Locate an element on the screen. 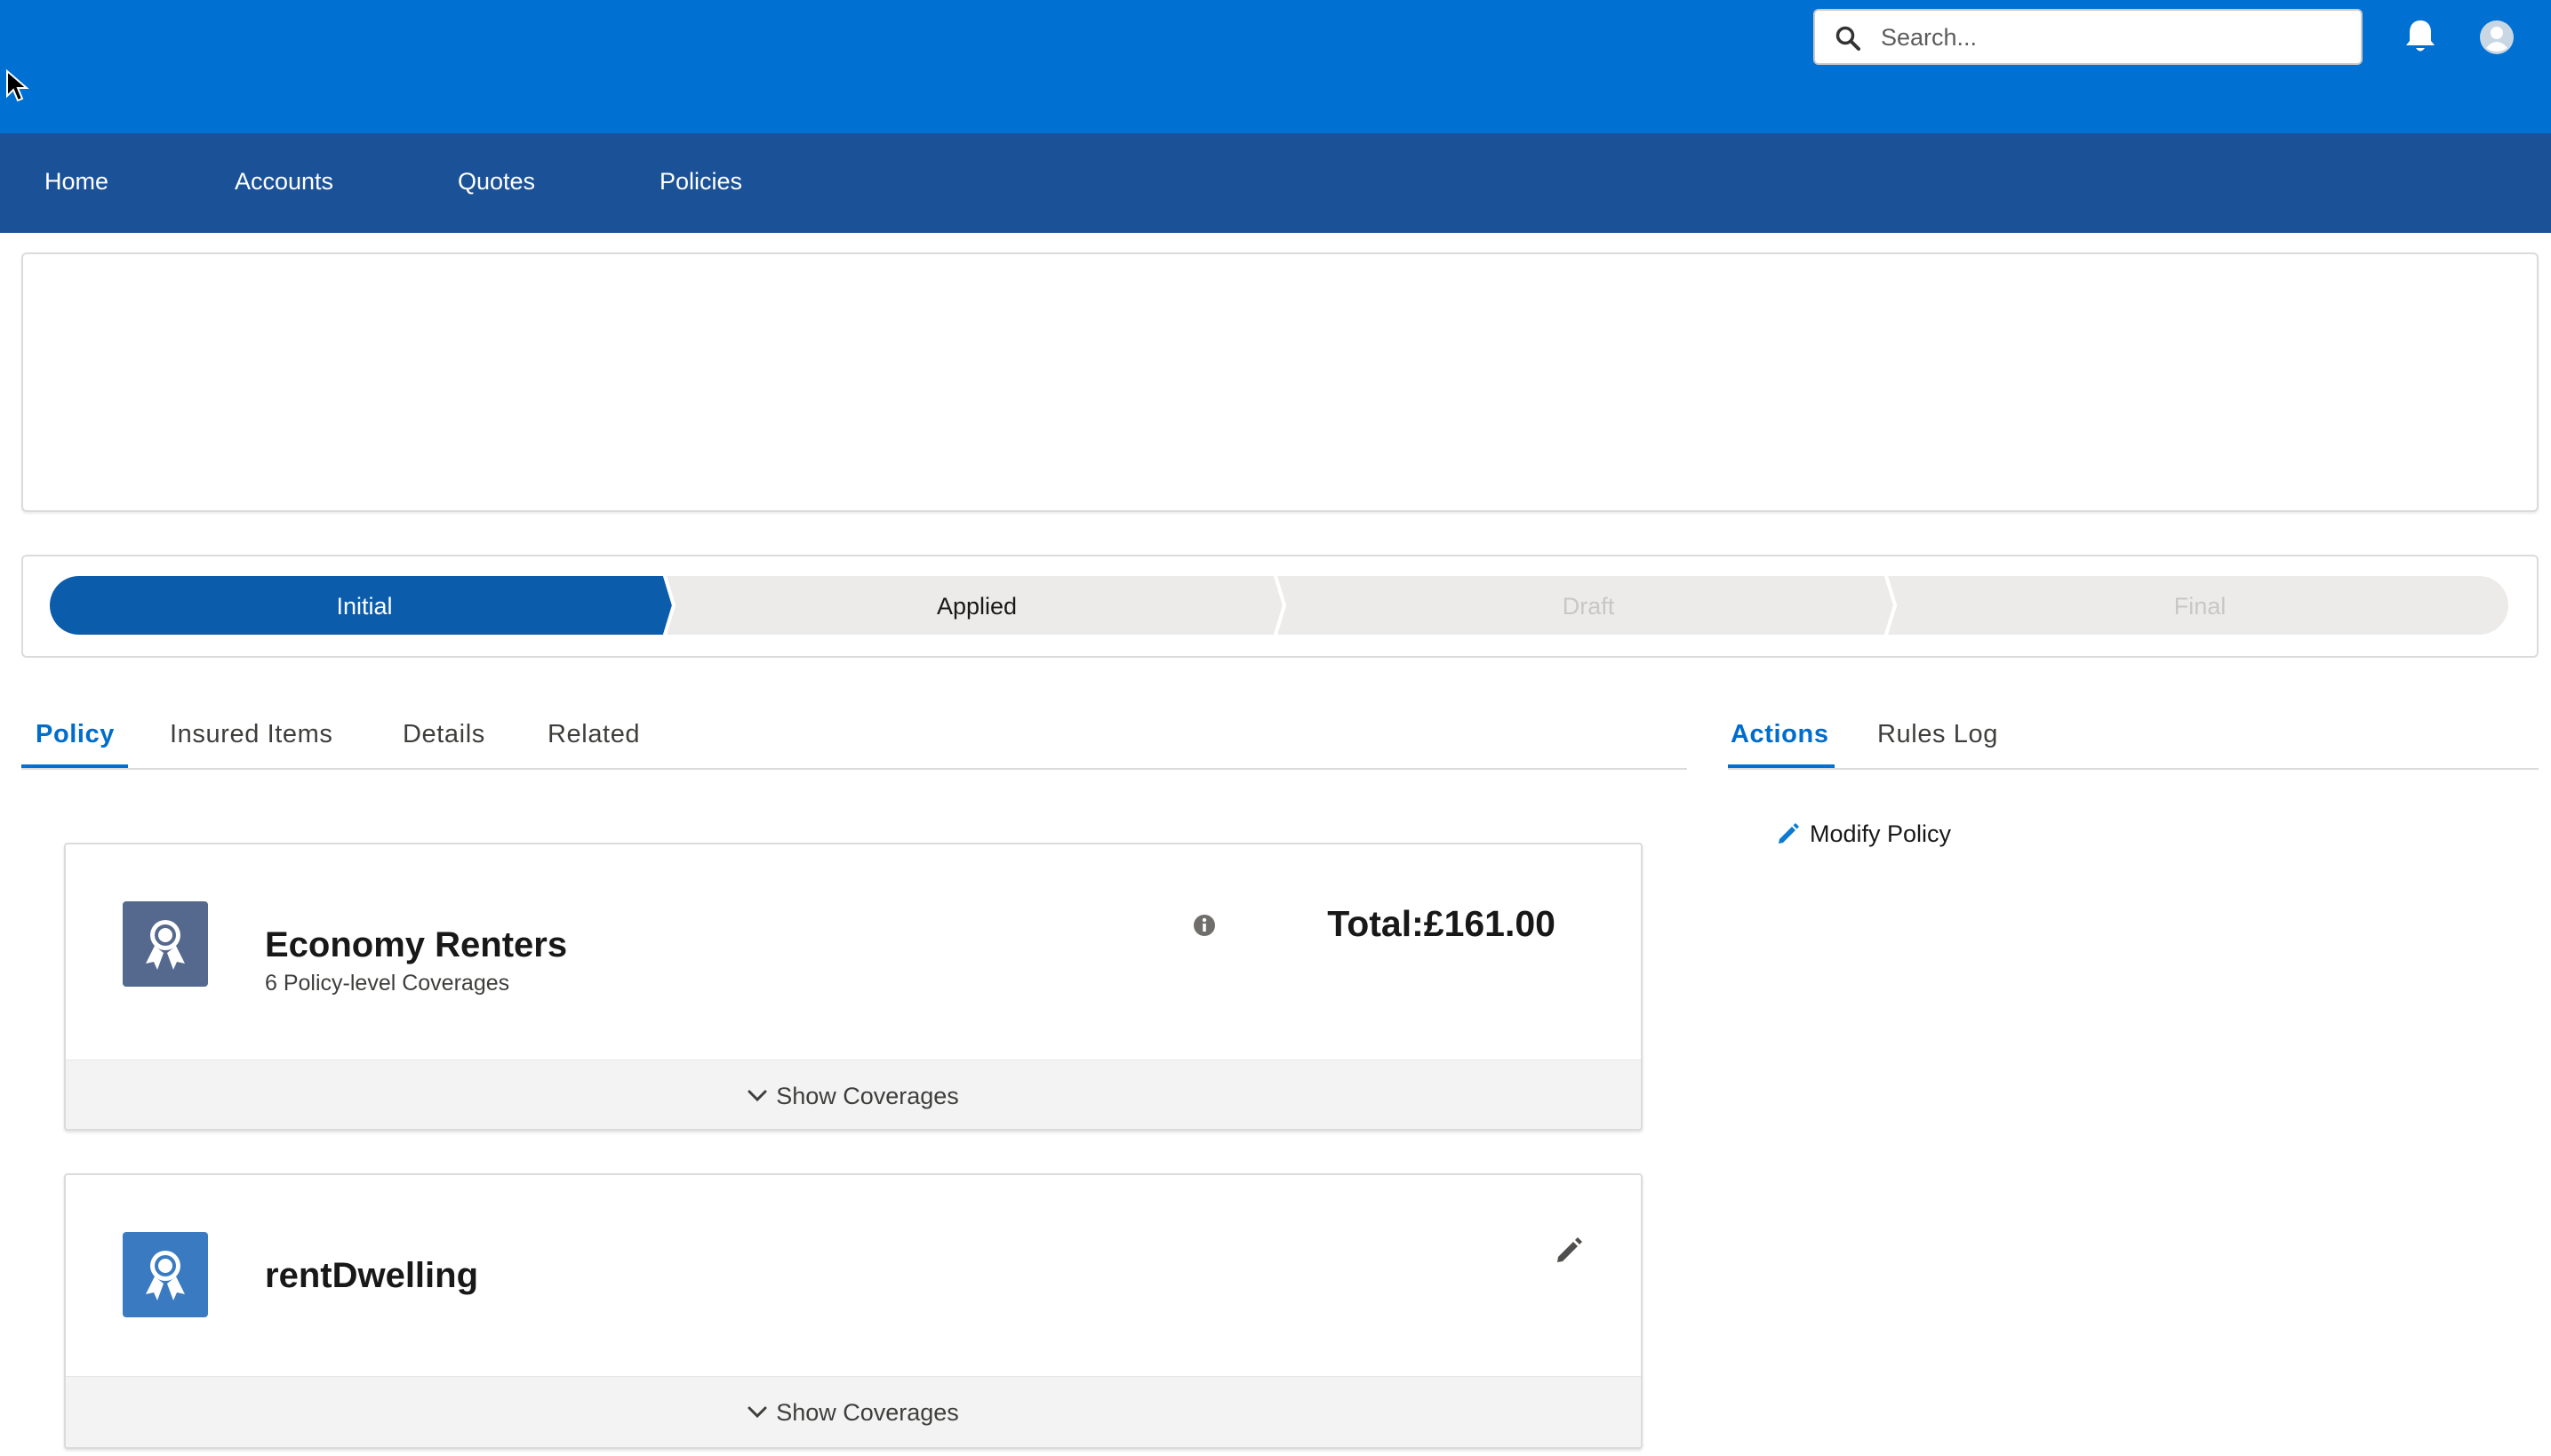 The height and width of the screenshot is (1456, 2551). search-icon is located at coordinates (1847, 38).